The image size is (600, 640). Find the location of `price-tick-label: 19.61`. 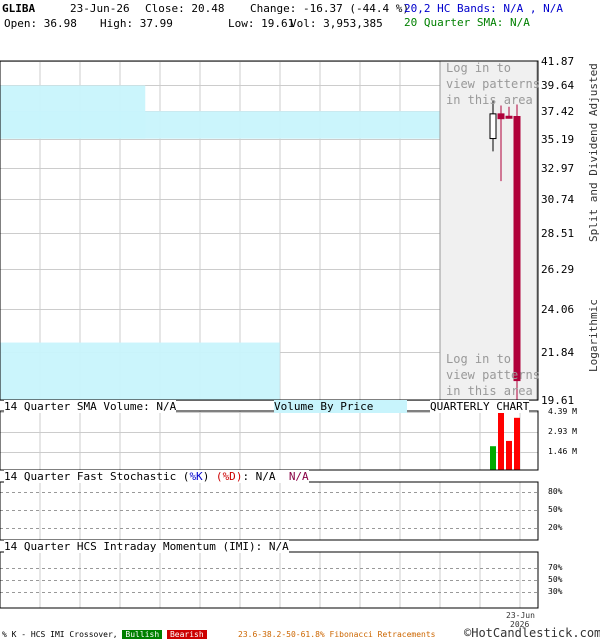

price-tick-label: 19.61 is located at coordinates (558, 400).